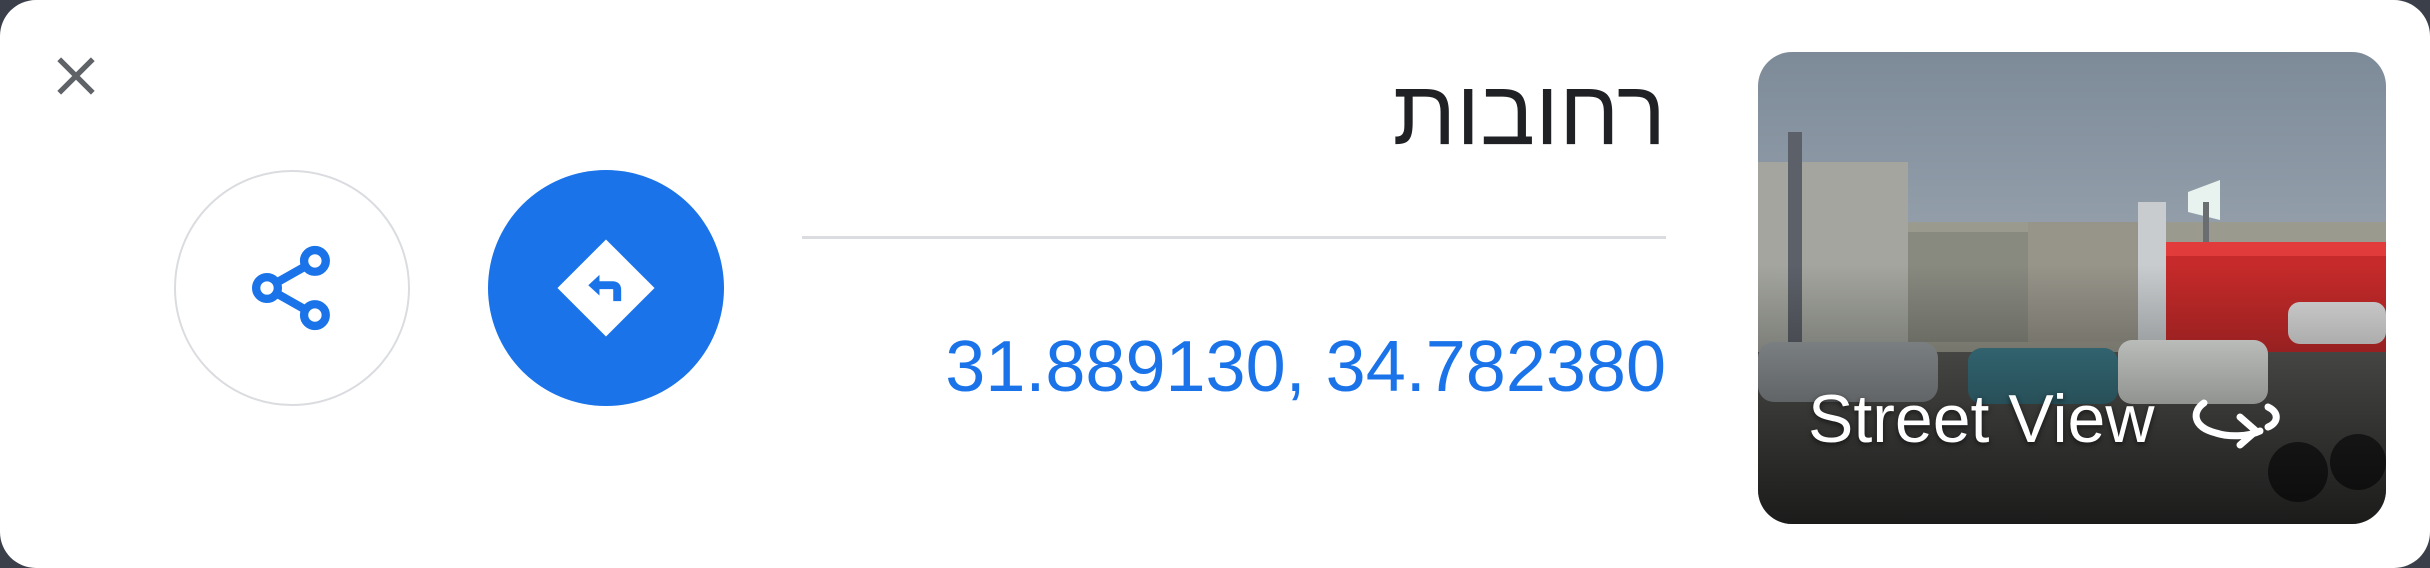 The height and width of the screenshot is (568, 2430). I want to click on share-button, so click(292, 288).